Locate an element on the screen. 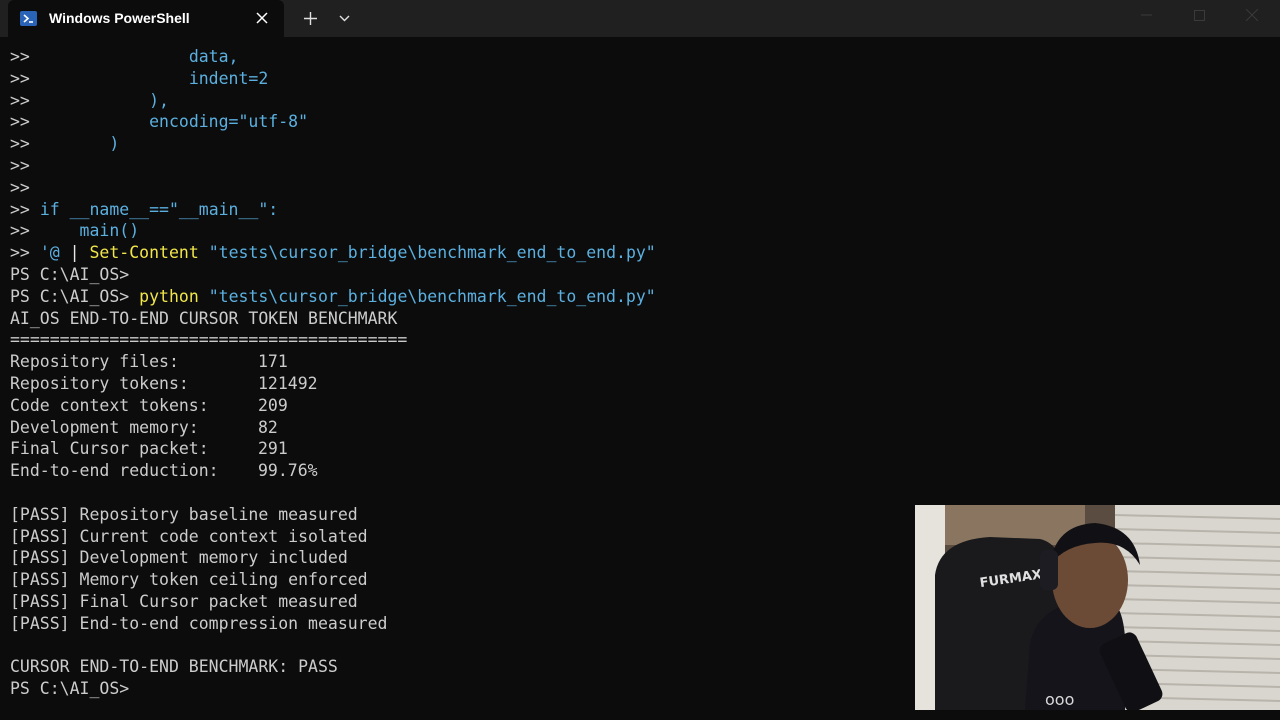 The image size is (1280, 720). metric-row: Repository files: 171 is located at coordinates (149, 362).